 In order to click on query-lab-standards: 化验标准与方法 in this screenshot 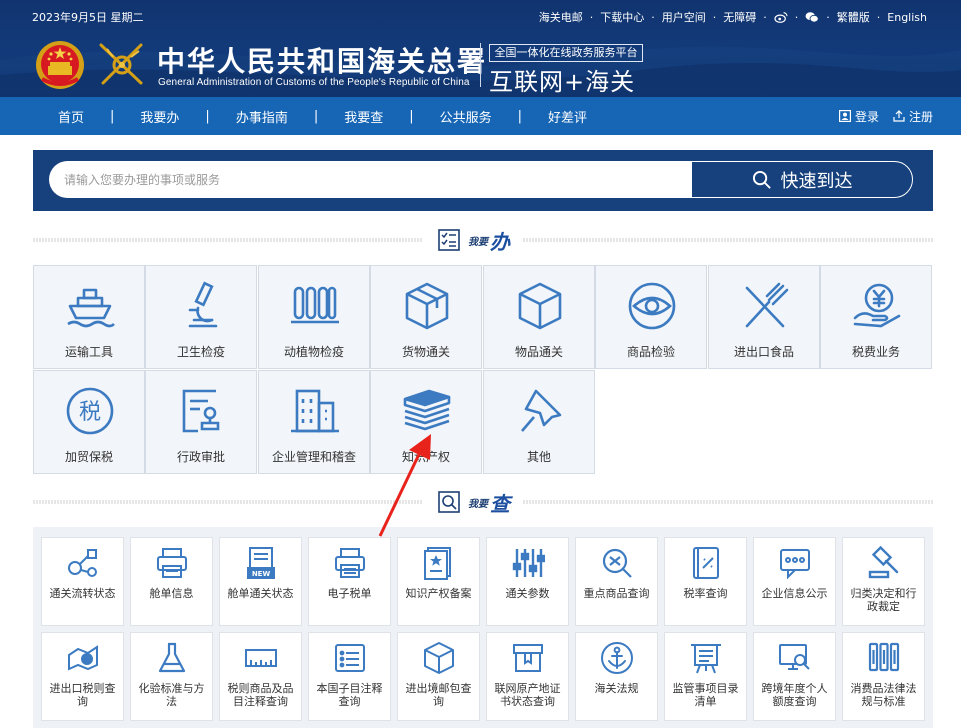, I will do `click(171, 676)`.